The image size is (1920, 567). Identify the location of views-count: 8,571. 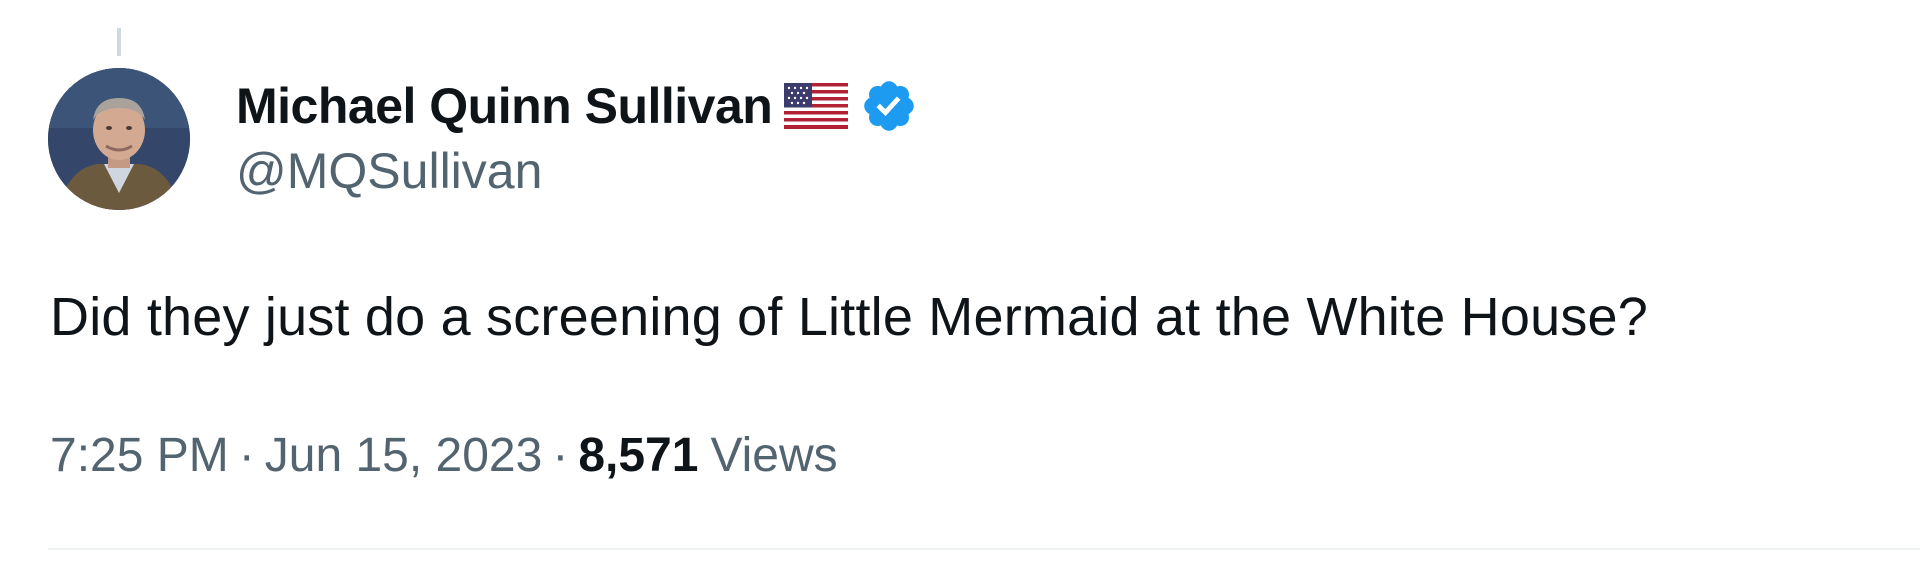
(638, 455).